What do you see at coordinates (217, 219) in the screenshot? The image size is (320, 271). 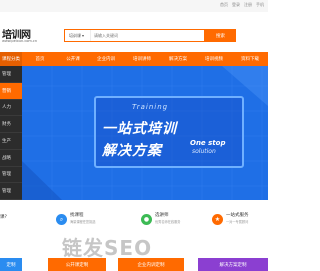 I see `service-icon: ★` at bounding box center [217, 219].